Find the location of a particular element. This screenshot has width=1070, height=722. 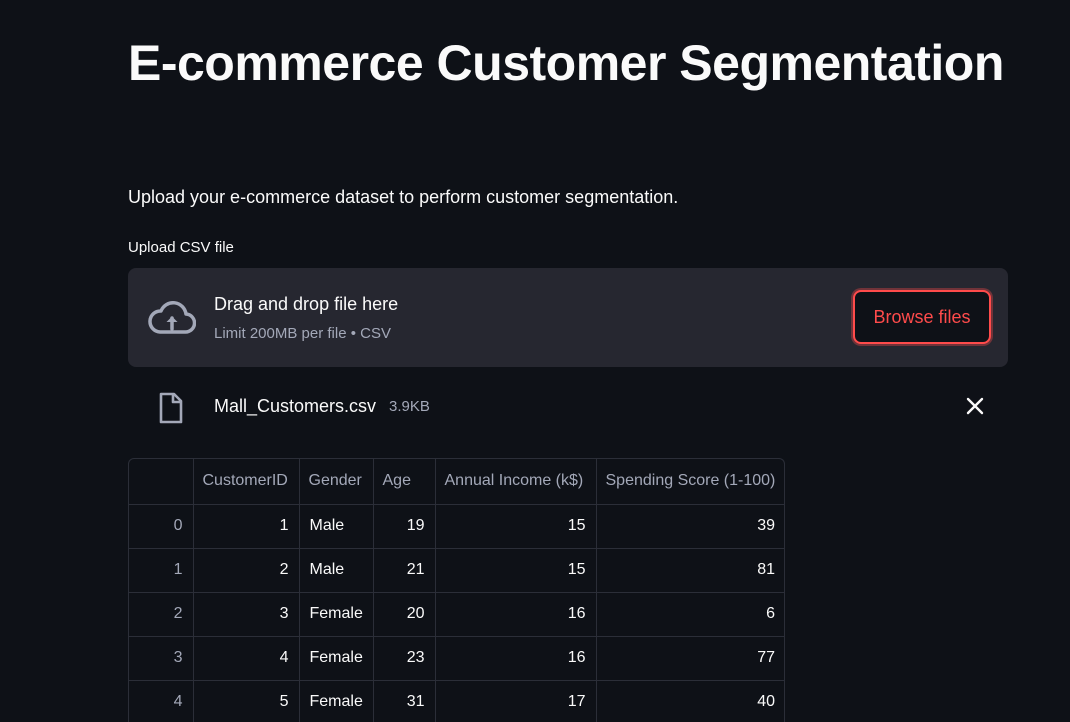

cell-age: 19 is located at coordinates (404, 526).